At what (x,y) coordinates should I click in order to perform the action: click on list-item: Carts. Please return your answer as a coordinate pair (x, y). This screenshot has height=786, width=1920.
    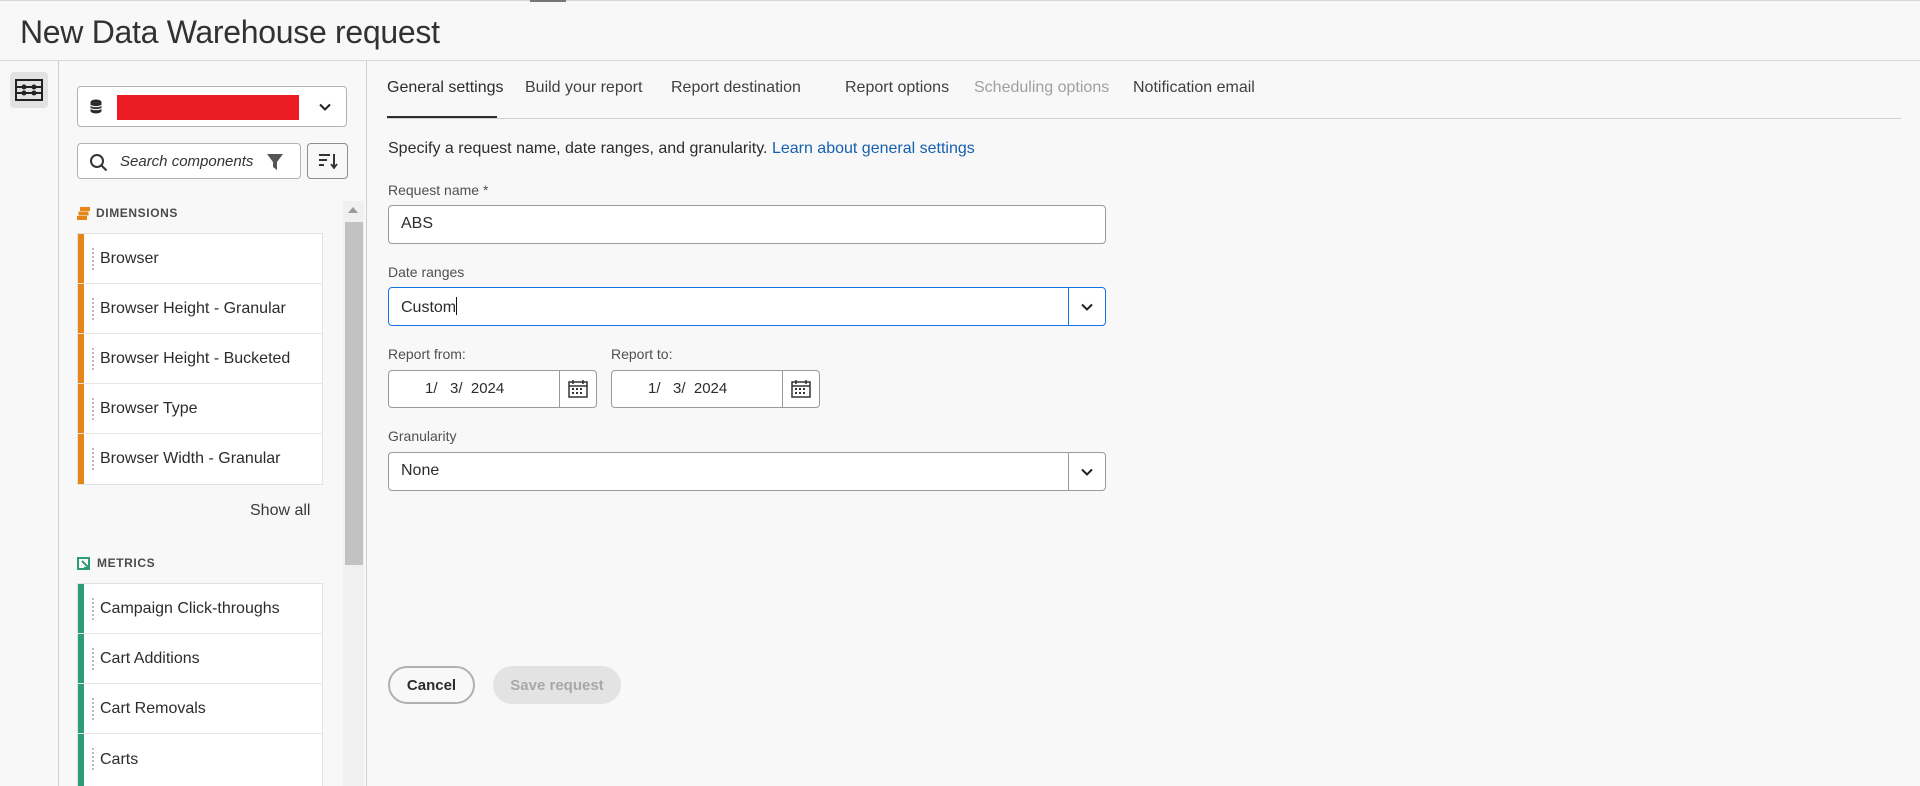
    Looking at the image, I should click on (200, 760).